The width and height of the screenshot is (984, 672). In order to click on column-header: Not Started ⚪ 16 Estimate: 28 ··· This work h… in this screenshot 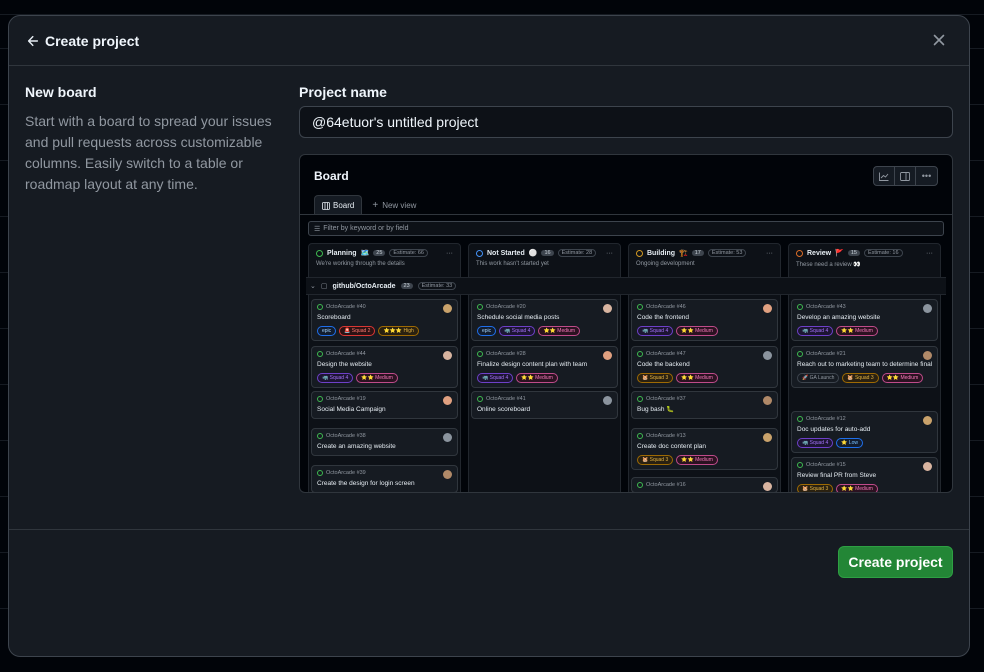, I will do `click(544, 261)`.